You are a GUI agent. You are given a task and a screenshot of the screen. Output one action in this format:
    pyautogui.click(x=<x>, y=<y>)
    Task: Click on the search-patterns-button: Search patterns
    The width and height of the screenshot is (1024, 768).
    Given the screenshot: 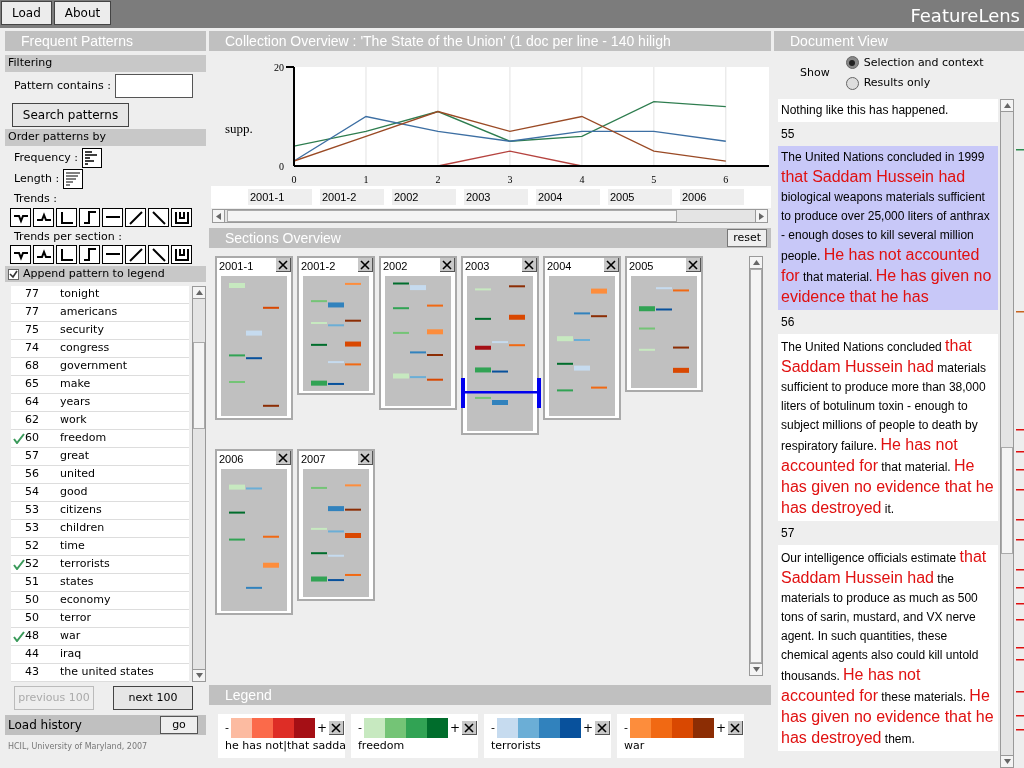 What is the action you would take?
    pyautogui.click(x=70, y=115)
    